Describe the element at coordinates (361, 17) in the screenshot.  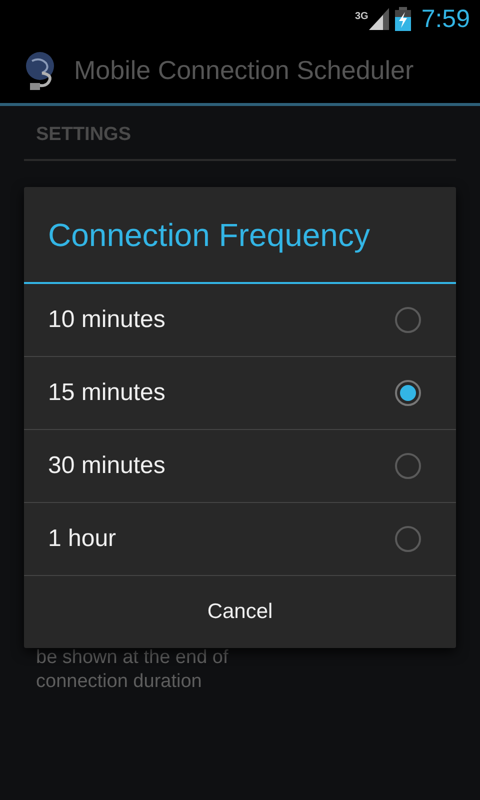
I see `network-type: 3G` at that location.